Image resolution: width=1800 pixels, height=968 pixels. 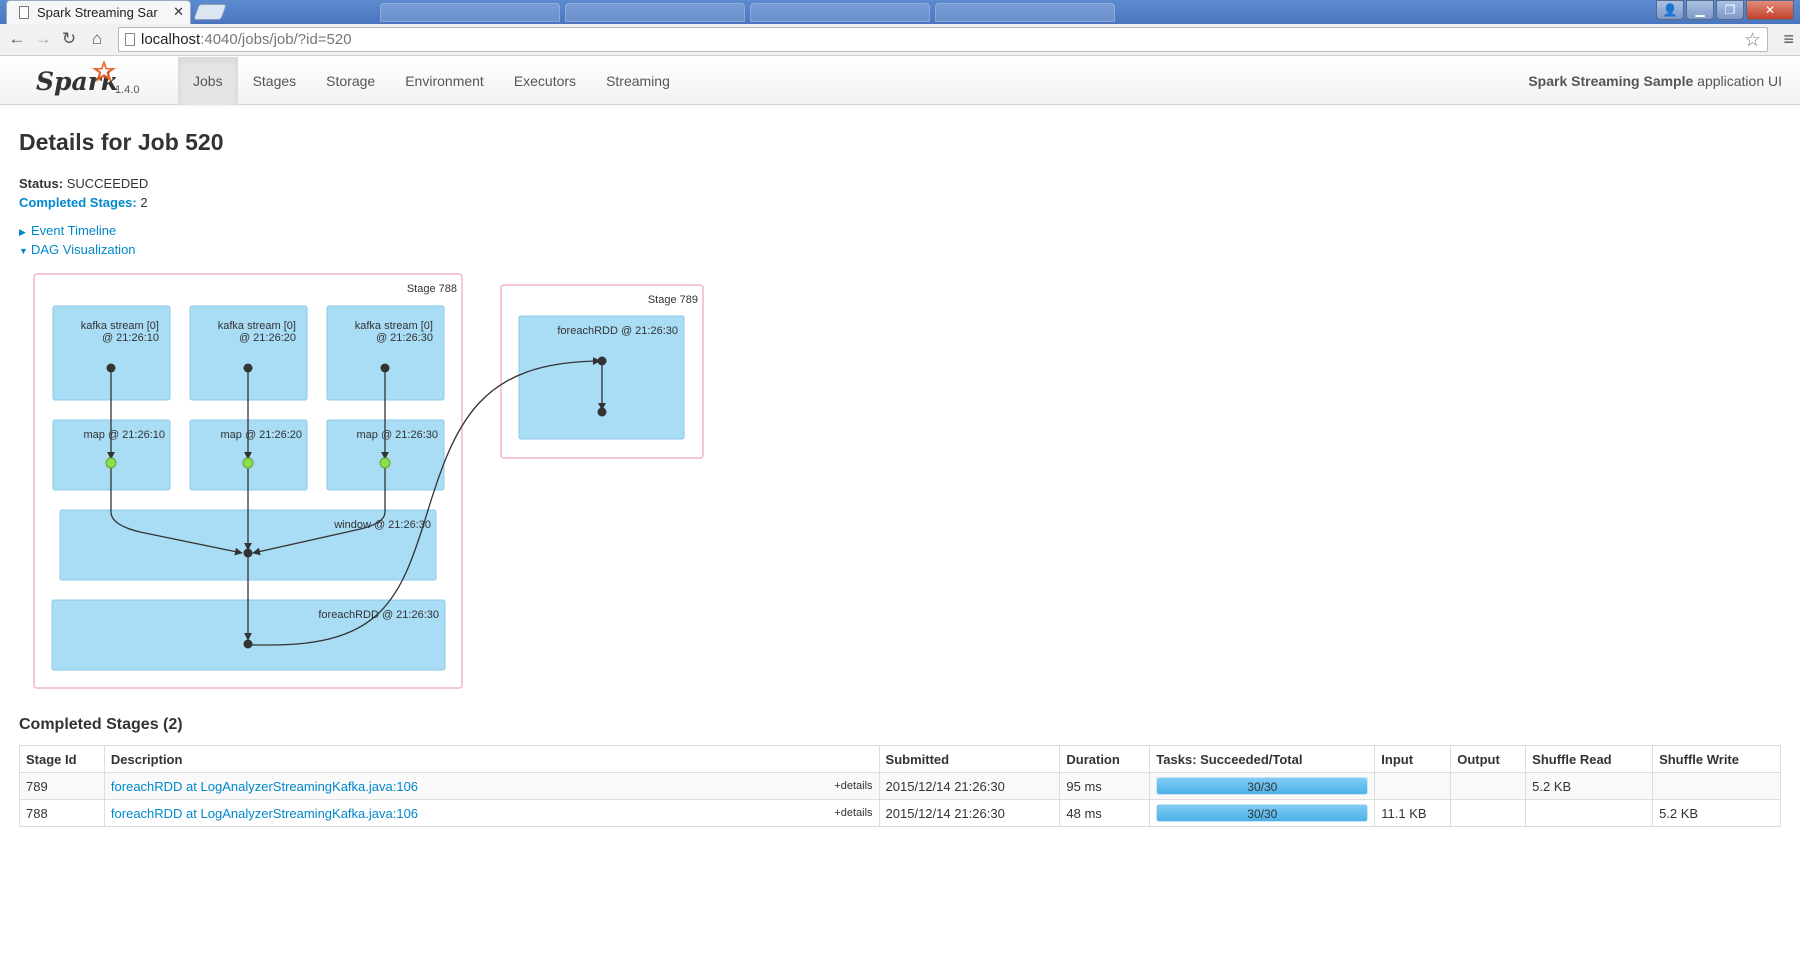 I want to click on browser-menu-icon: ≡, so click(x=1788, y=39).